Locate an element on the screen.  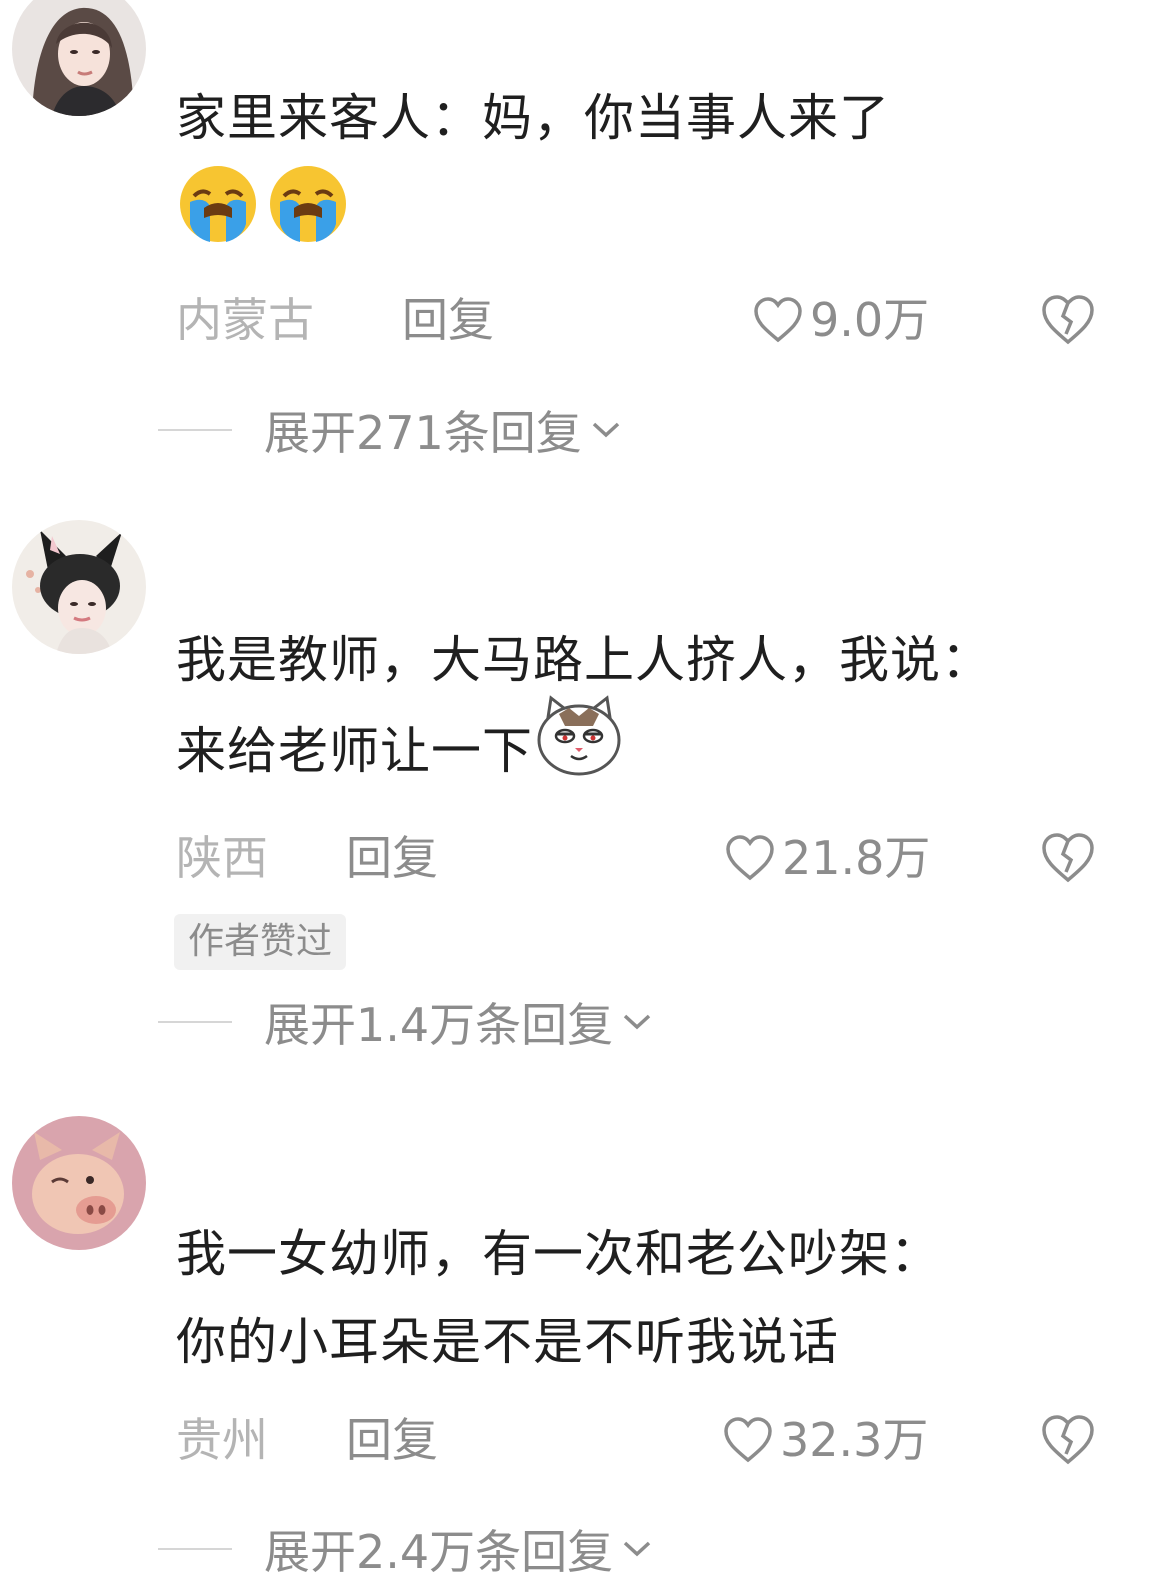
location-label: 贵州 is located at coordinates (222, 1440).